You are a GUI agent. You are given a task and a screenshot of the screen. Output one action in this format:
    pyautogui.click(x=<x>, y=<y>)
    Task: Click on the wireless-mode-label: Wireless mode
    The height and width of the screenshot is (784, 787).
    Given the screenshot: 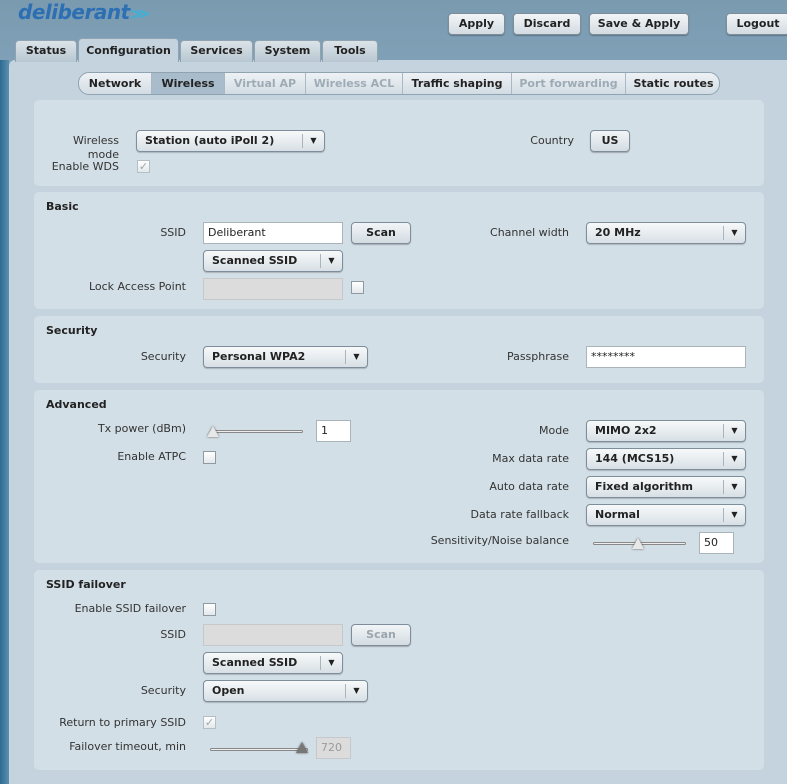 What is the action you would take?
    pyautogui.click(x=95, y=147)
    